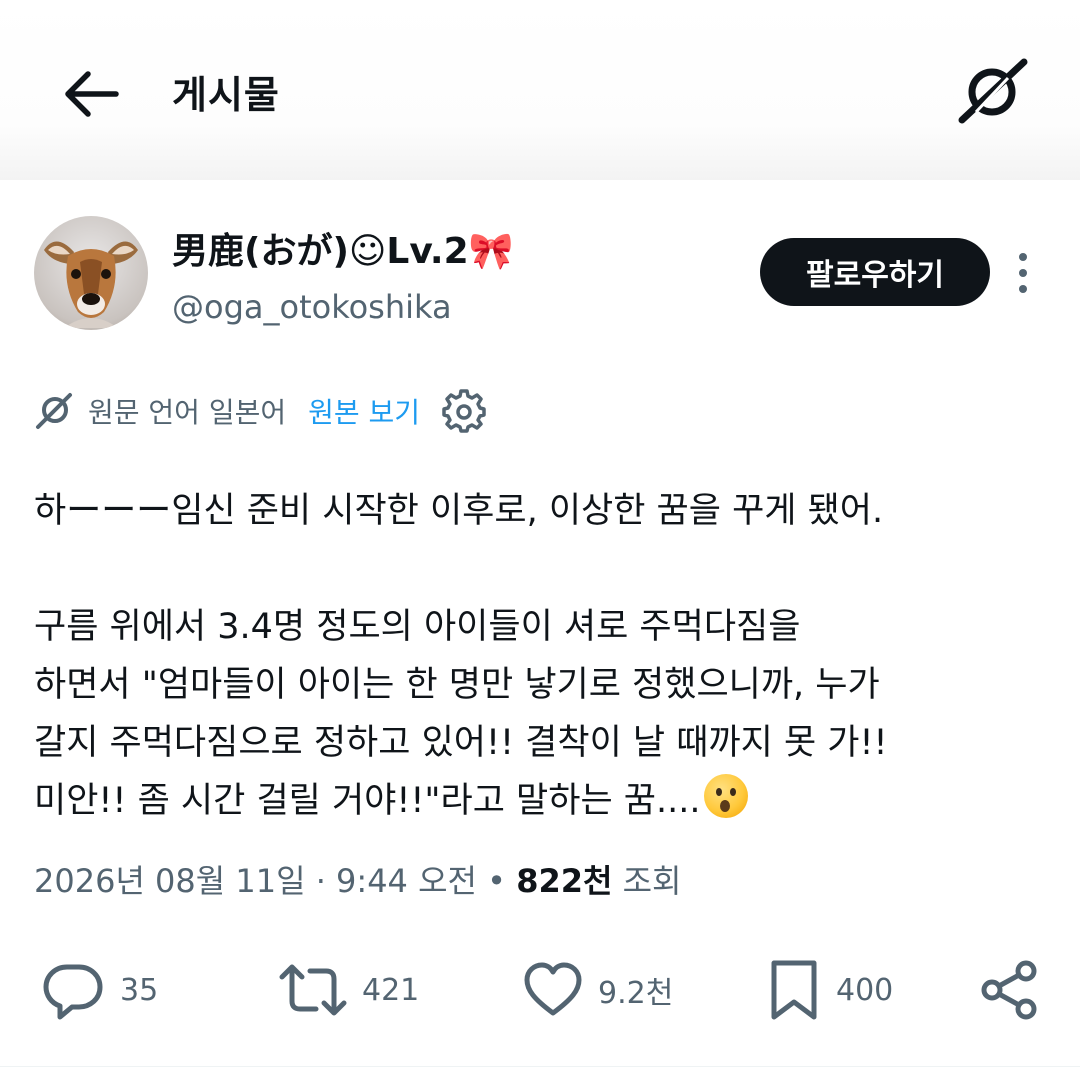 The width and height of the screenshot is (1080, 1084). I want to click on translation-bar: 원문 언어 일본어 원본 보기, so click(260, 411).